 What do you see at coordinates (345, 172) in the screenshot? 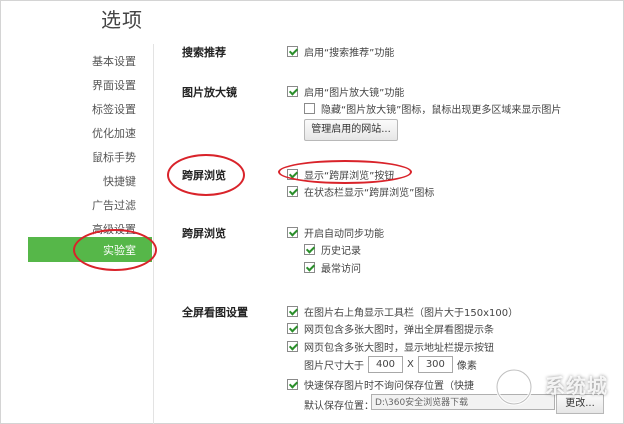
I see `annotation-ellipse-option` at bounding box center [345, 172].